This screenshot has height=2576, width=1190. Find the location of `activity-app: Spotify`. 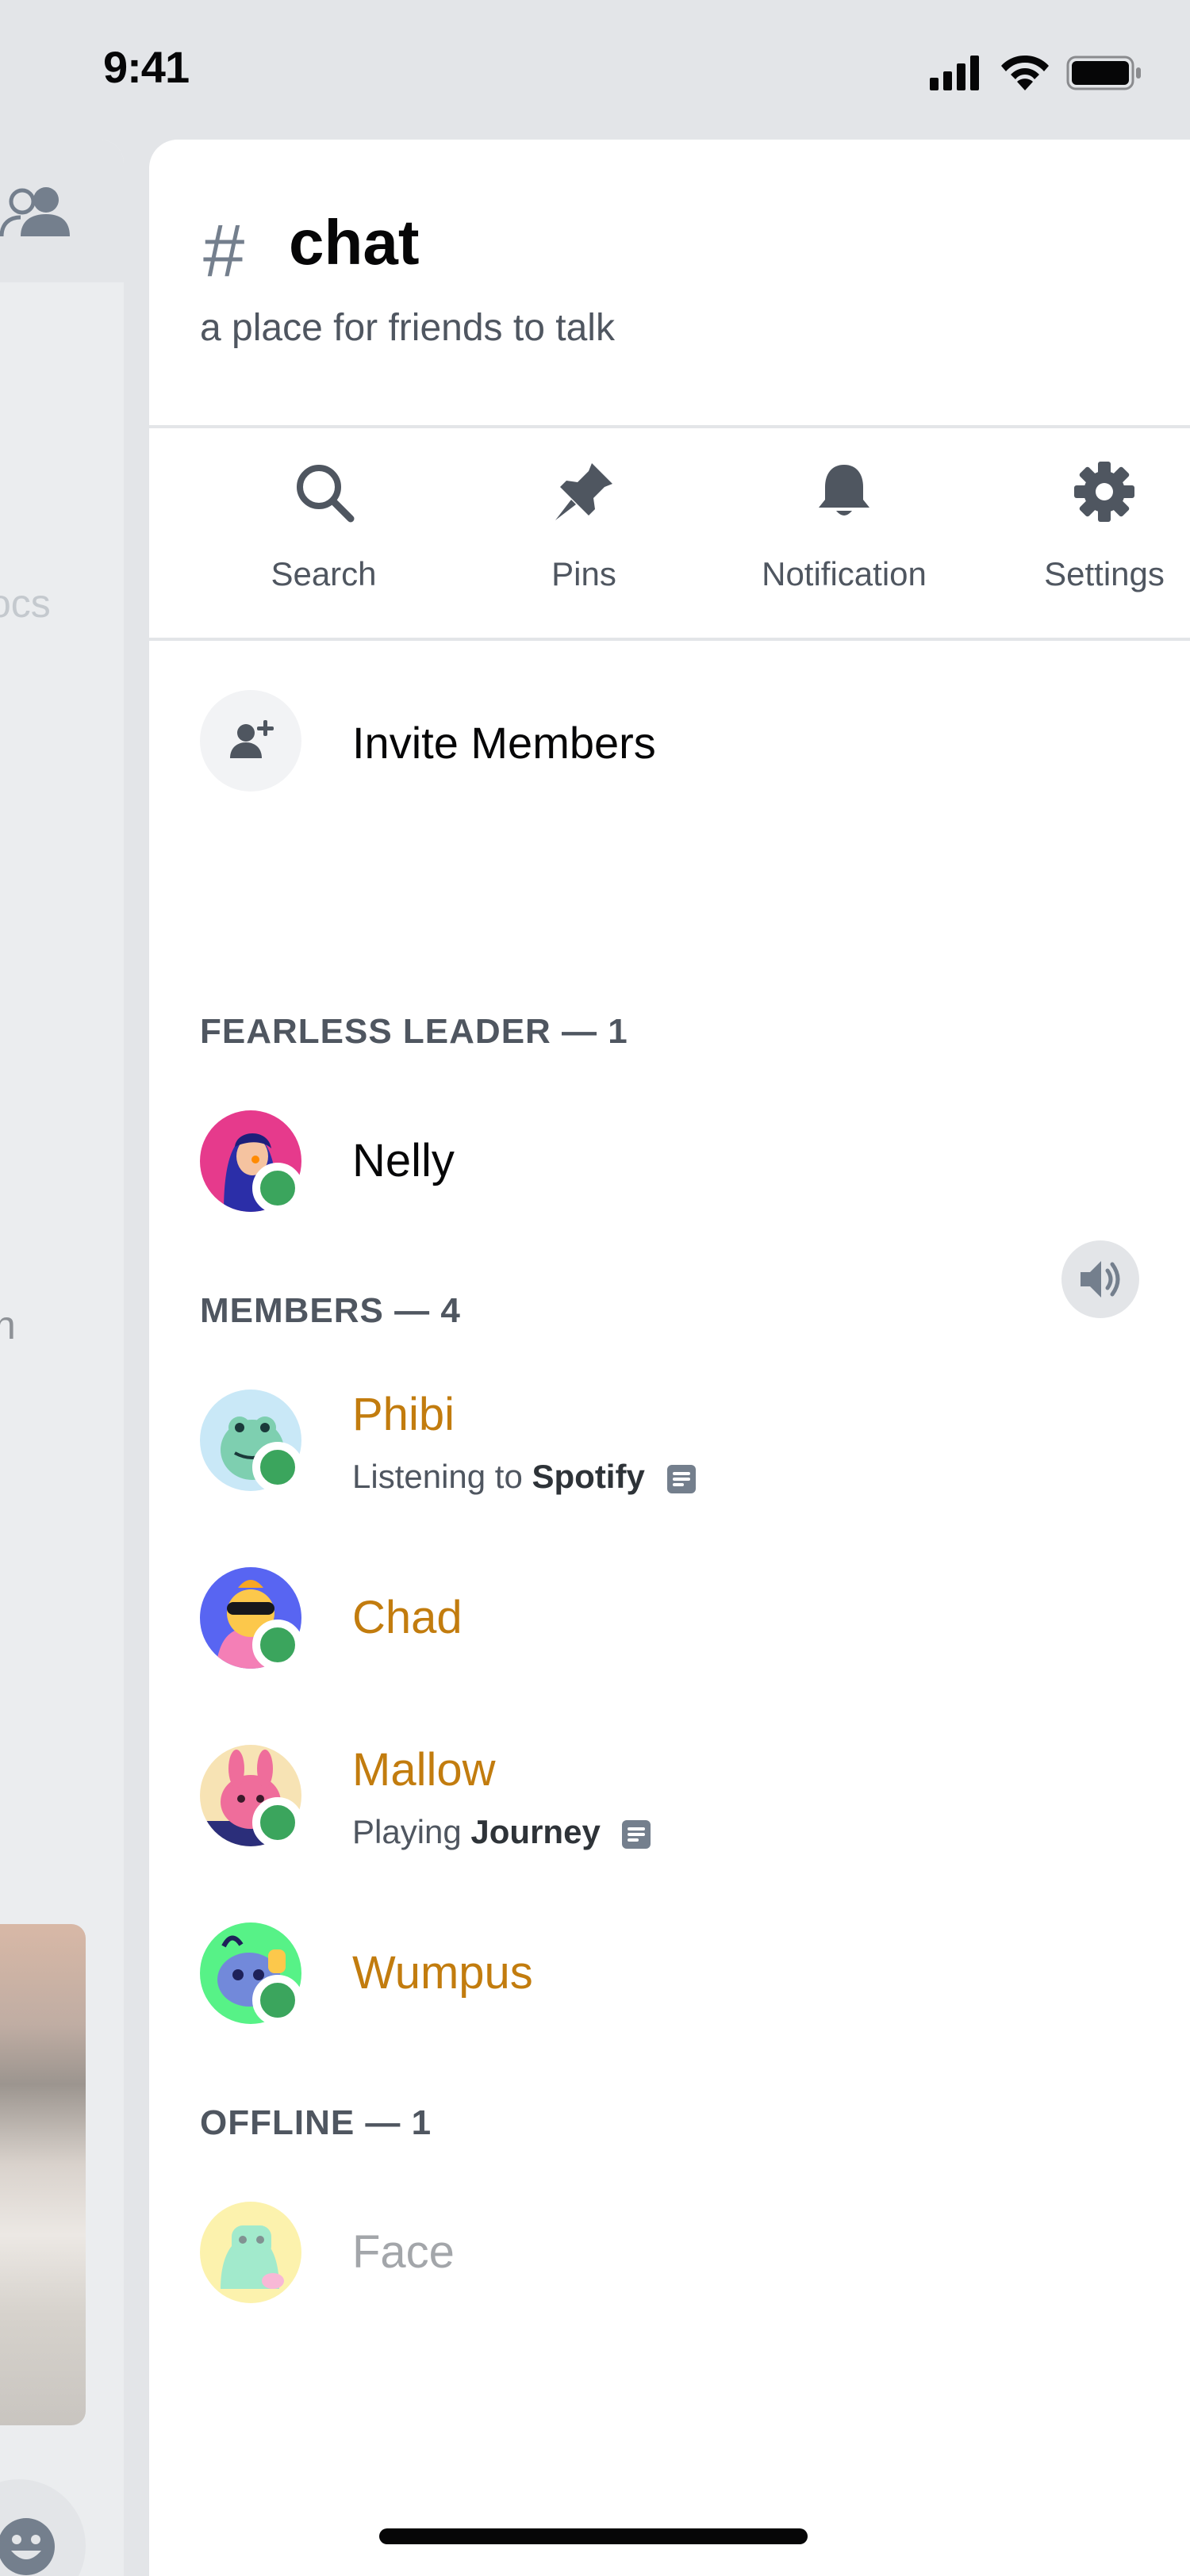

activity-app: Spotify is located at coordinates (588, 1476).